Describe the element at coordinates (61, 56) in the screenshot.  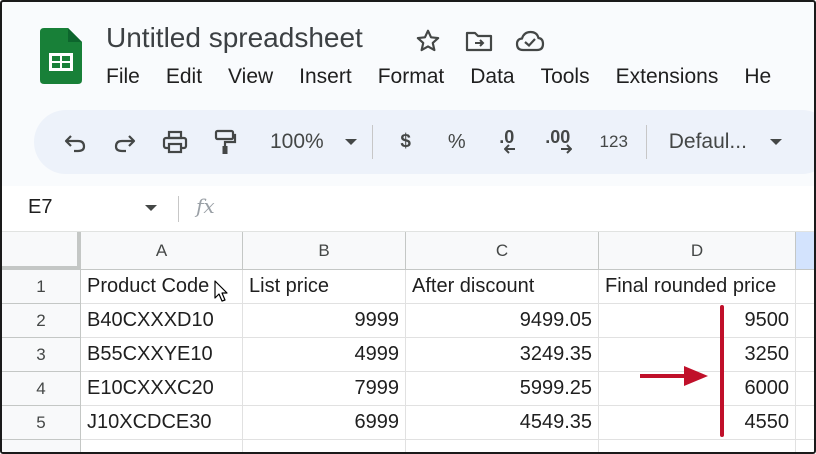
I see `sheets-logo-icon` at that location.